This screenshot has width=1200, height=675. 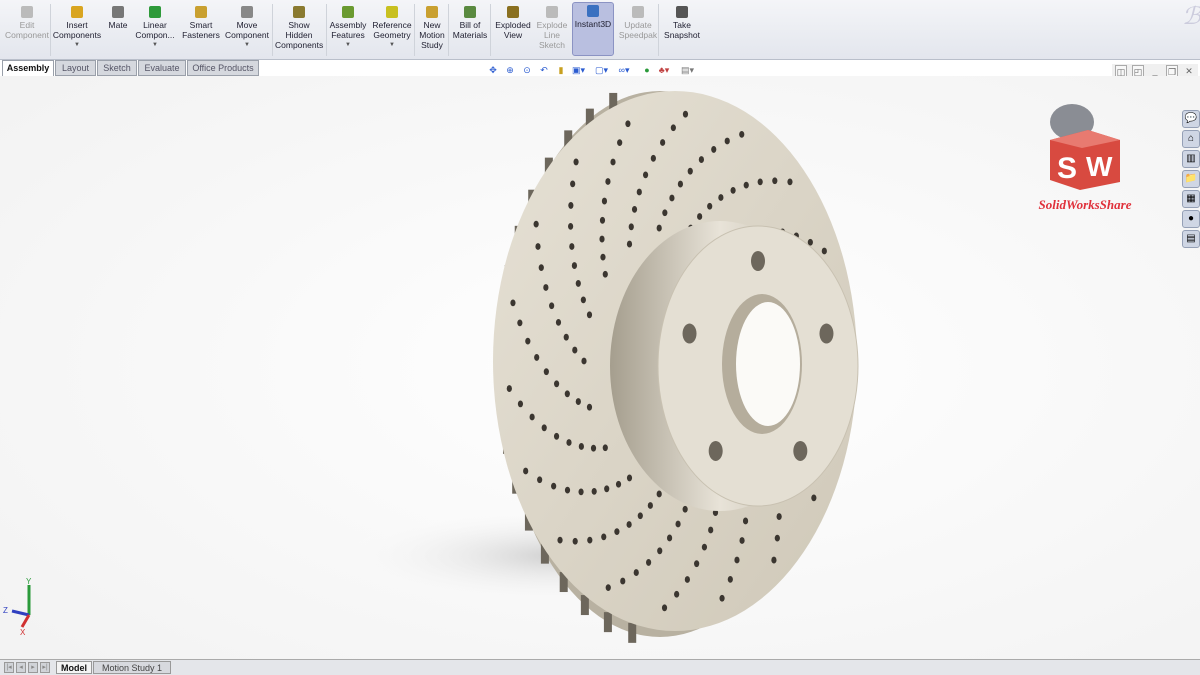 I want to click on solidworks-resources-icon: 💬, so click(x=1191, y=119).